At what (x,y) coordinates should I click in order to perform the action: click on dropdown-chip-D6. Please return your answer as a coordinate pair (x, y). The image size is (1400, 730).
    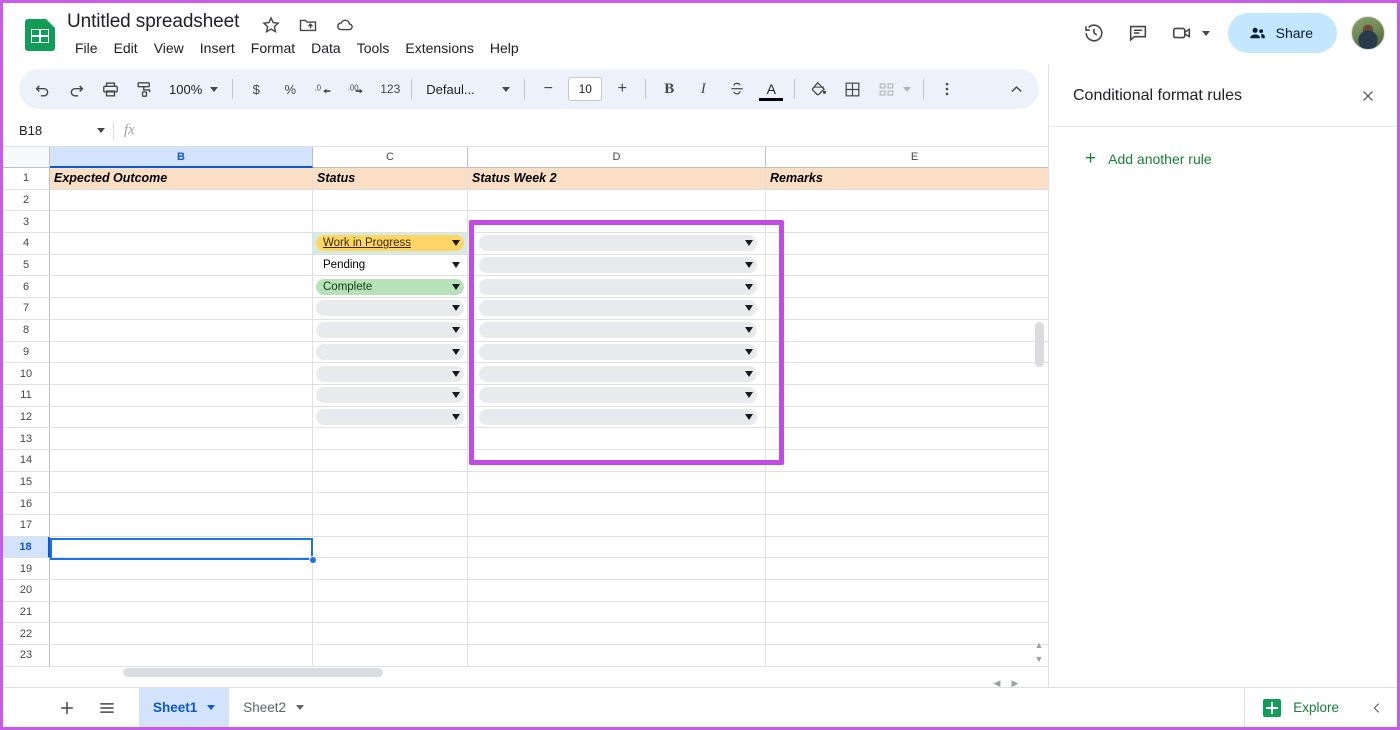
    Looking at the image, I should click on (618, 286).